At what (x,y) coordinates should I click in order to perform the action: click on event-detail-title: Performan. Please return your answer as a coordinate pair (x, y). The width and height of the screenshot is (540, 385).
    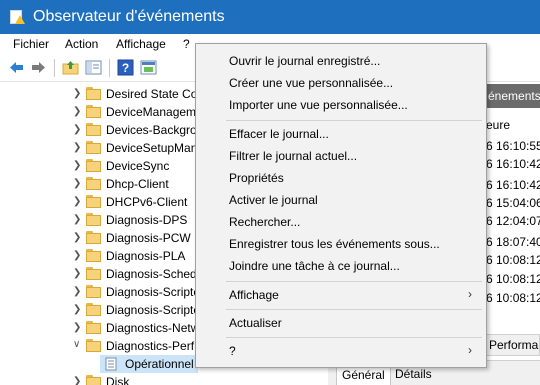
    Looking at the image, I should click on (513, 345).